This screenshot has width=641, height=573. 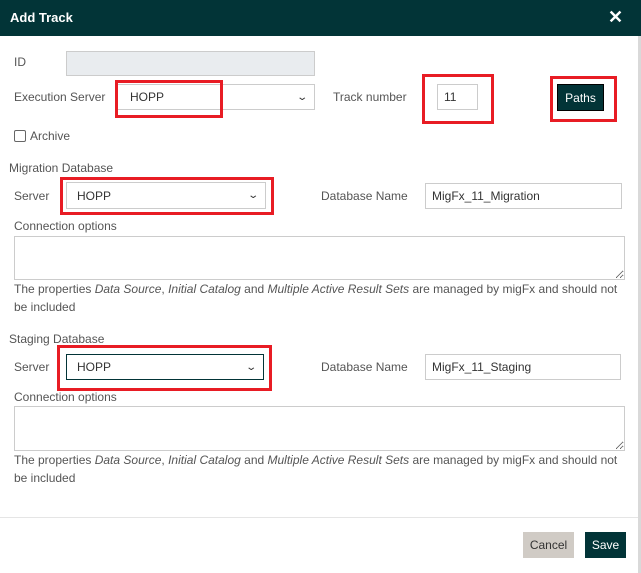 What do you see at coordinates (32, 367) in the screenshot?
I see `staging-server-label: Server` at bounding box center [32, 367].